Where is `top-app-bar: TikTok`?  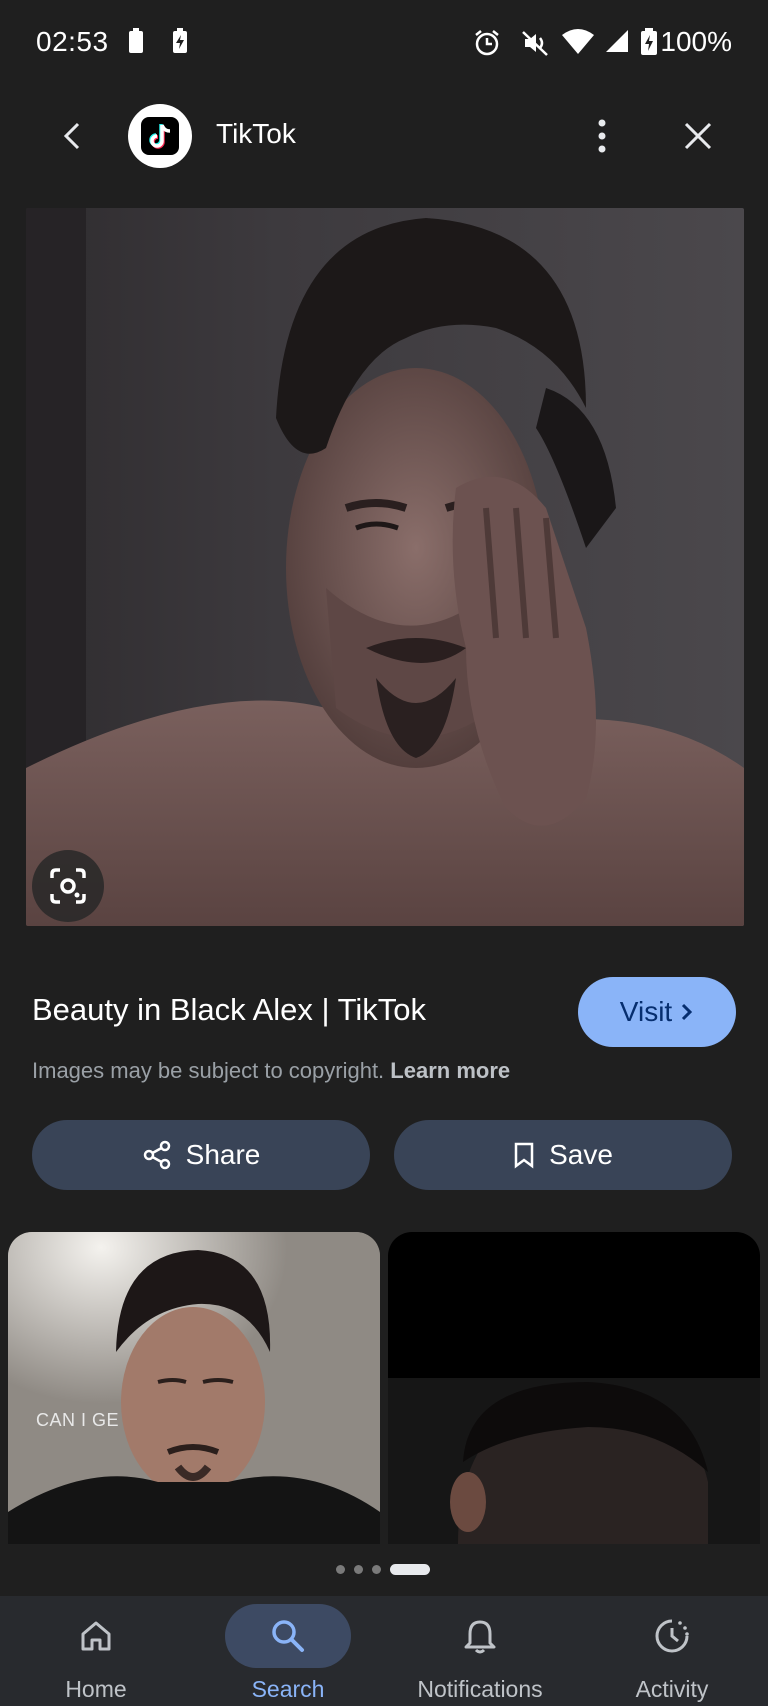 top-app-bar: TikTok is located at coordinates (384, 145).